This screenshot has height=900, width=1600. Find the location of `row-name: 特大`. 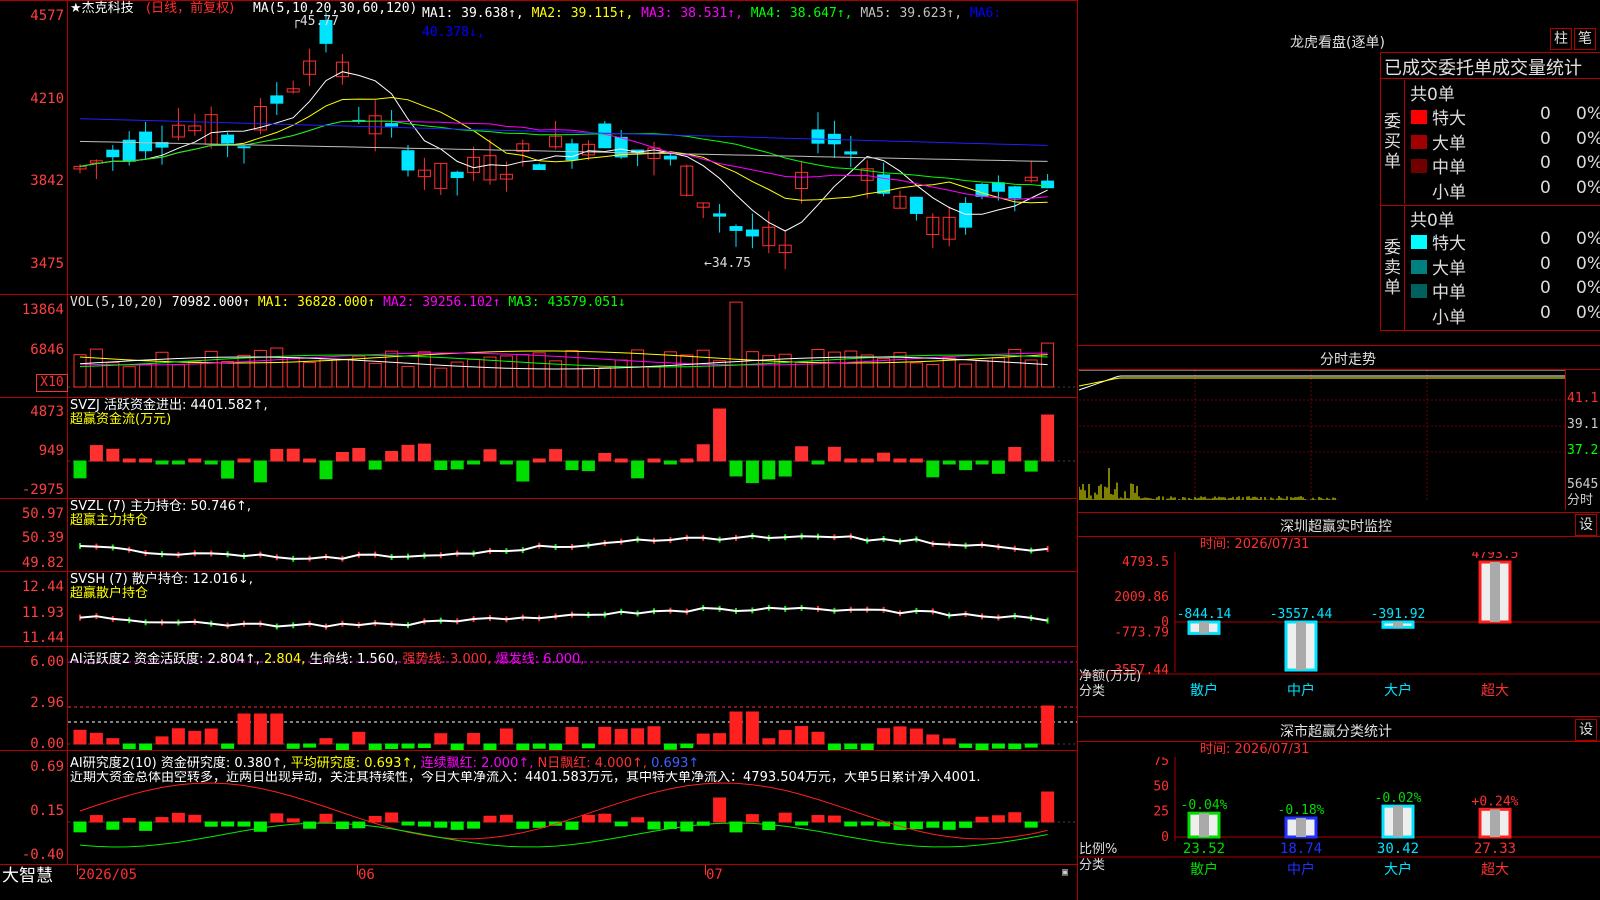

row-name: 特大 is located at coordinates (1449, 119).